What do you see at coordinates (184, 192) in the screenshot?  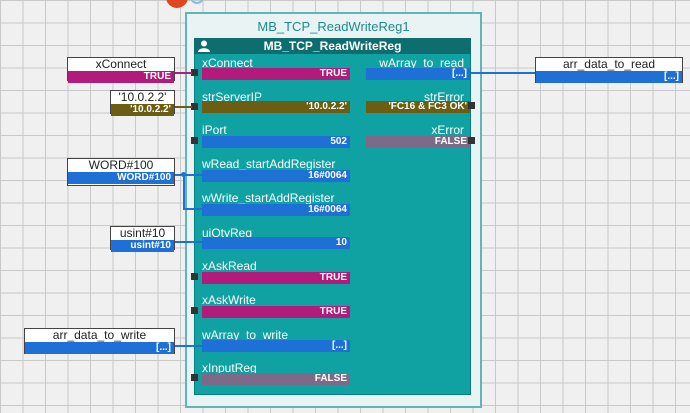 I see `wire-word100-branch` at bounding box center [184, 192].